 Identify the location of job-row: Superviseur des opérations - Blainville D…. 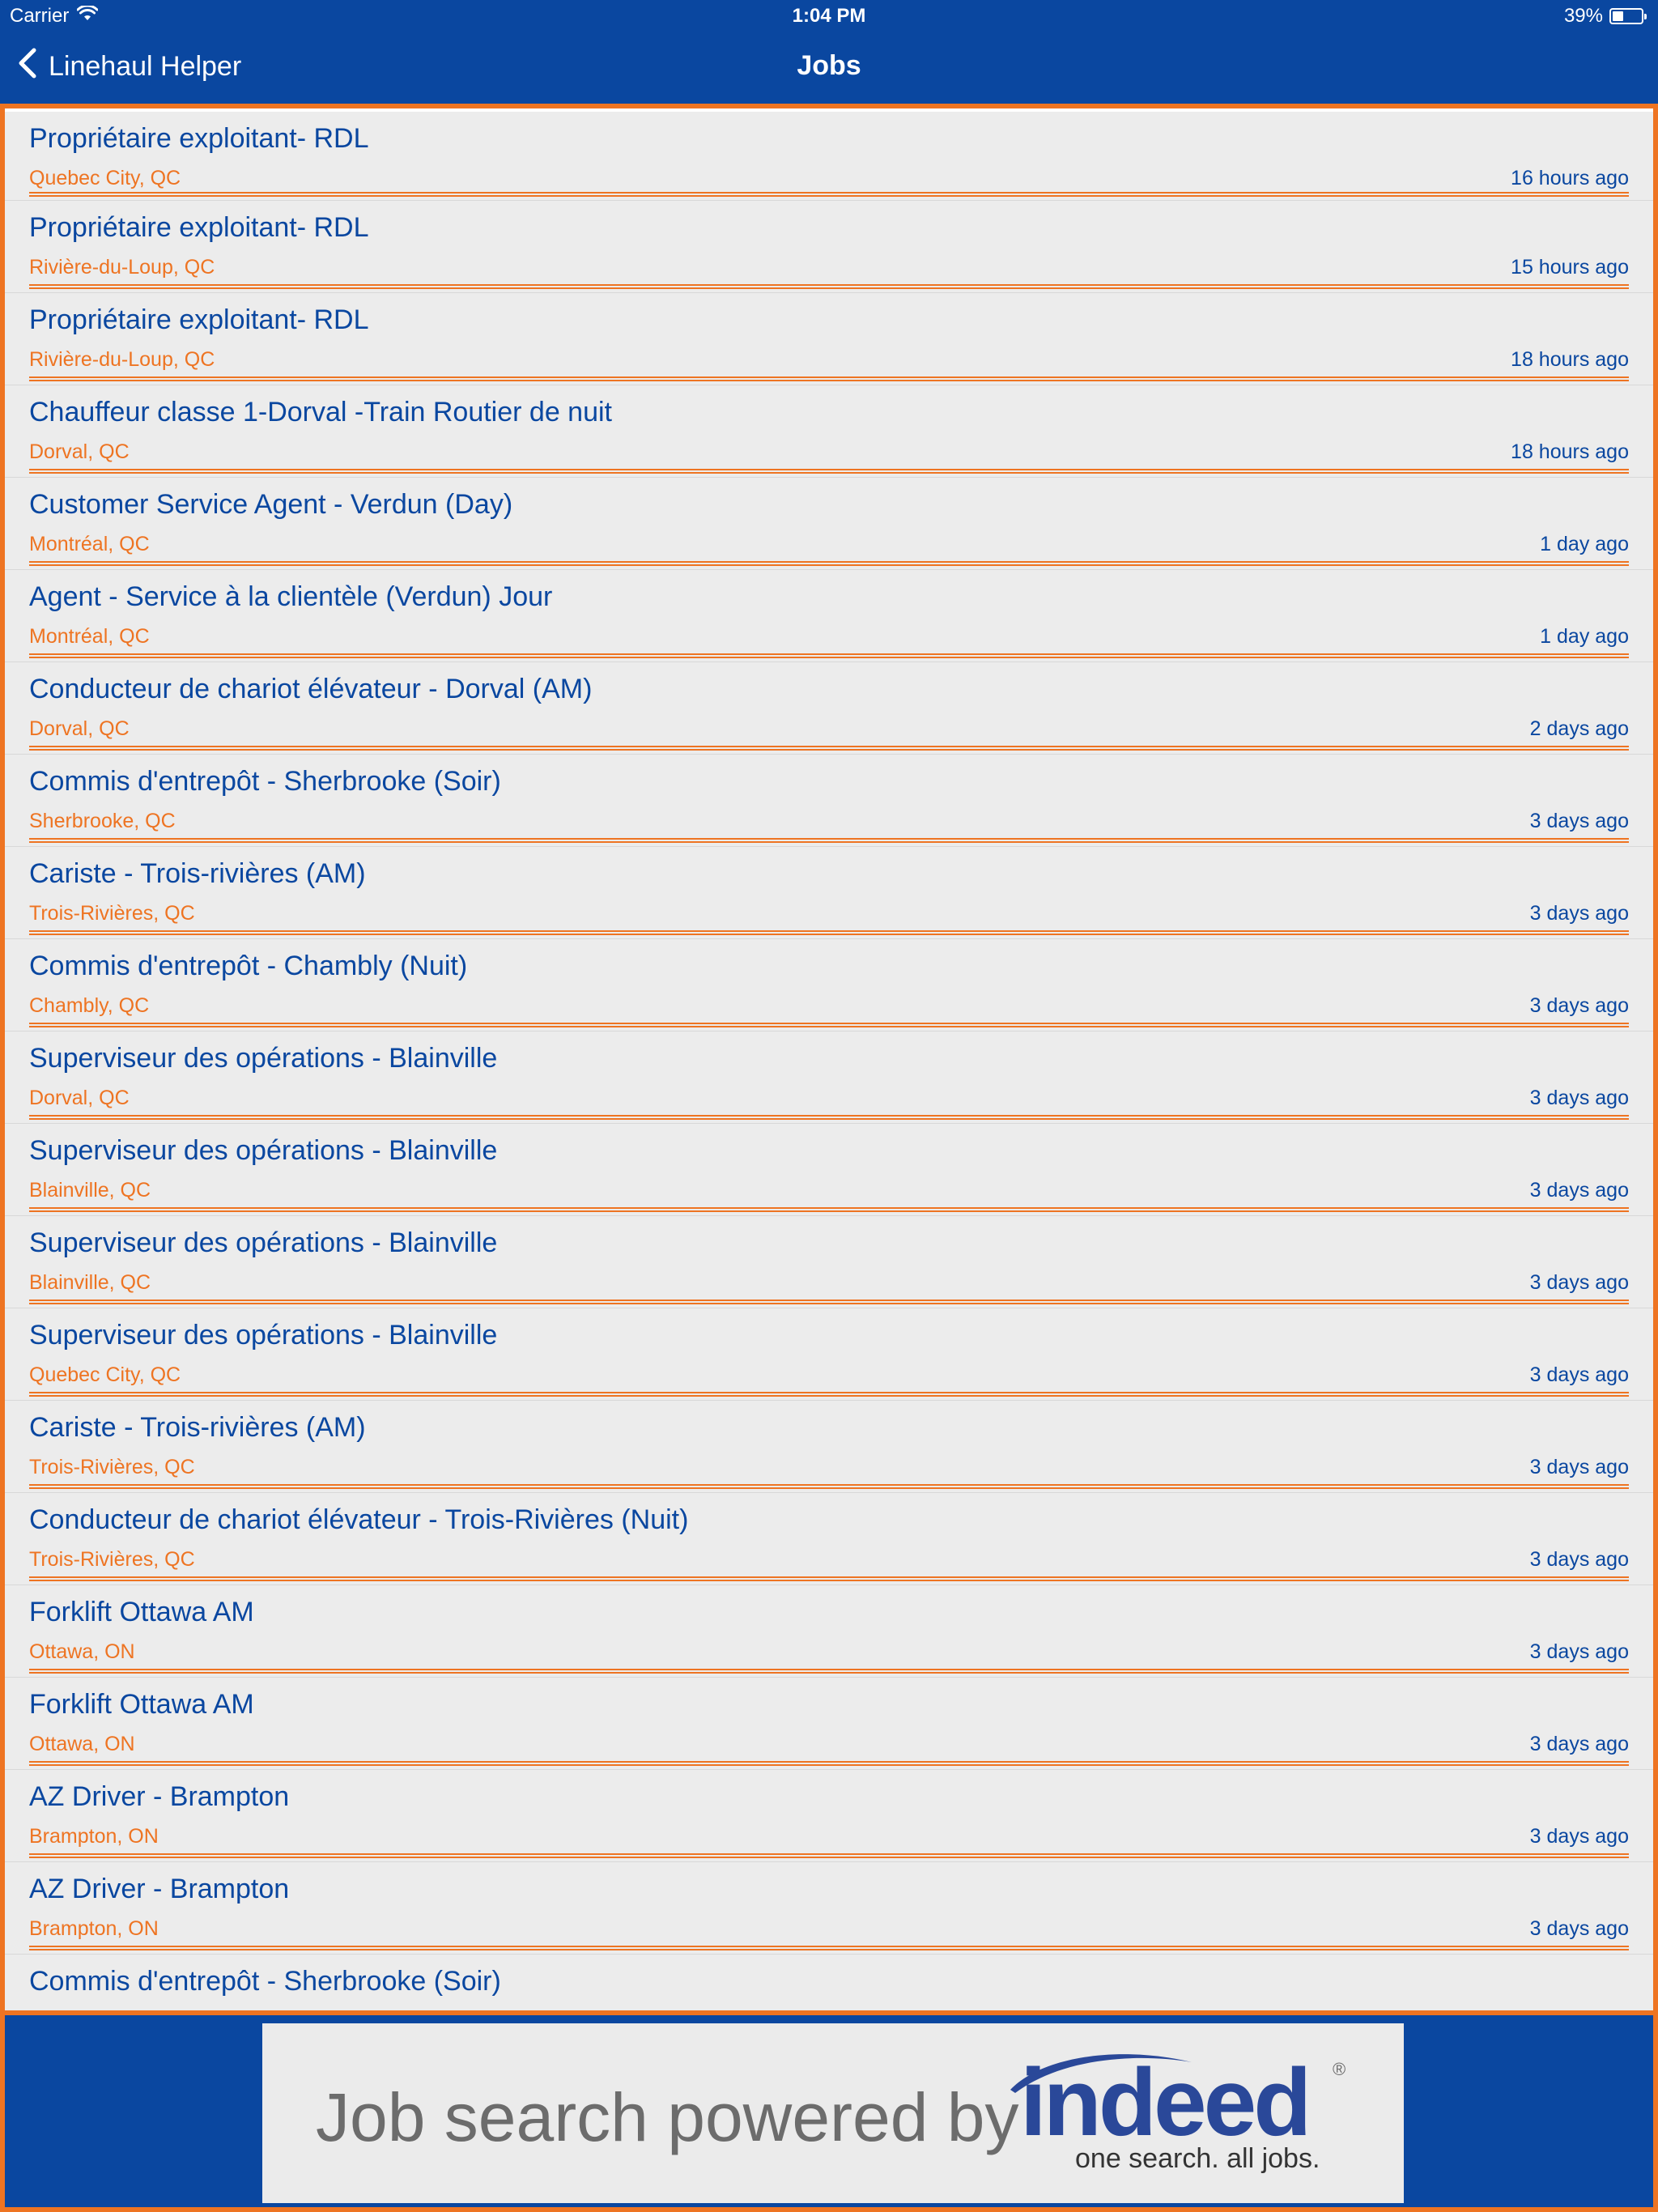
(829, 1078).